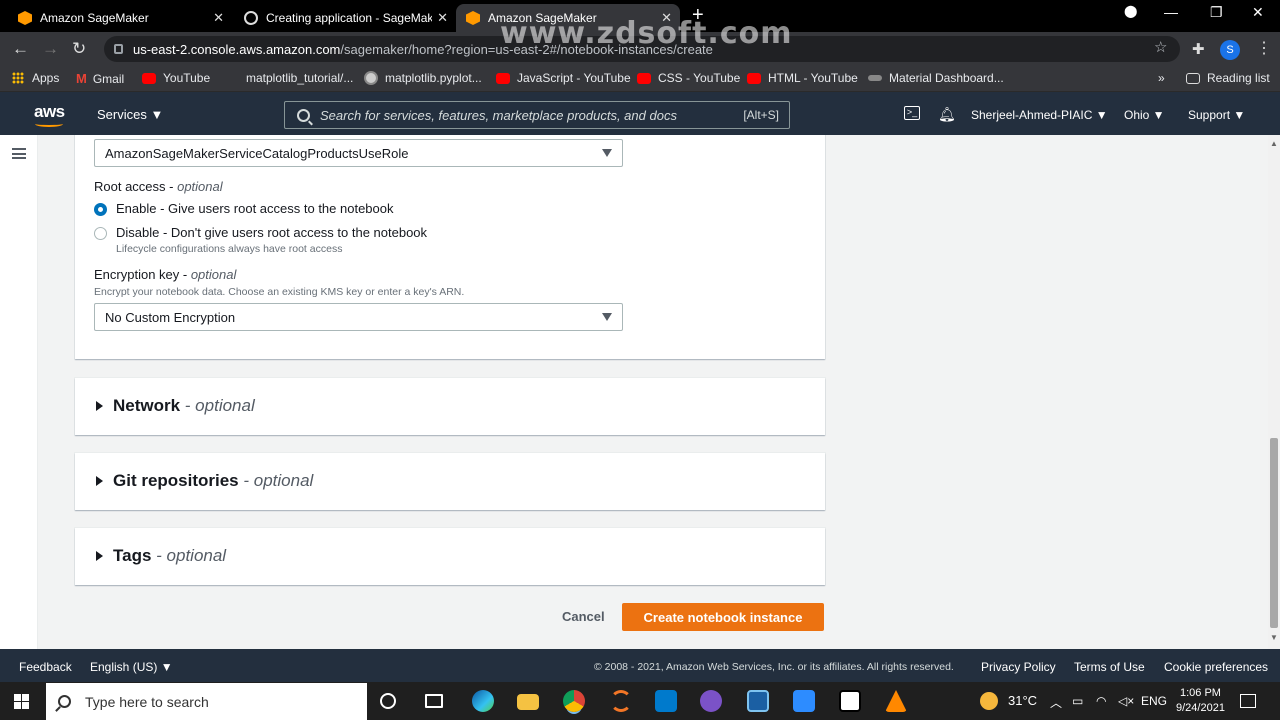 The width and height of the screenshot is (1280, 720). I want to click on profile-avatar: S, so click(1230, 50).